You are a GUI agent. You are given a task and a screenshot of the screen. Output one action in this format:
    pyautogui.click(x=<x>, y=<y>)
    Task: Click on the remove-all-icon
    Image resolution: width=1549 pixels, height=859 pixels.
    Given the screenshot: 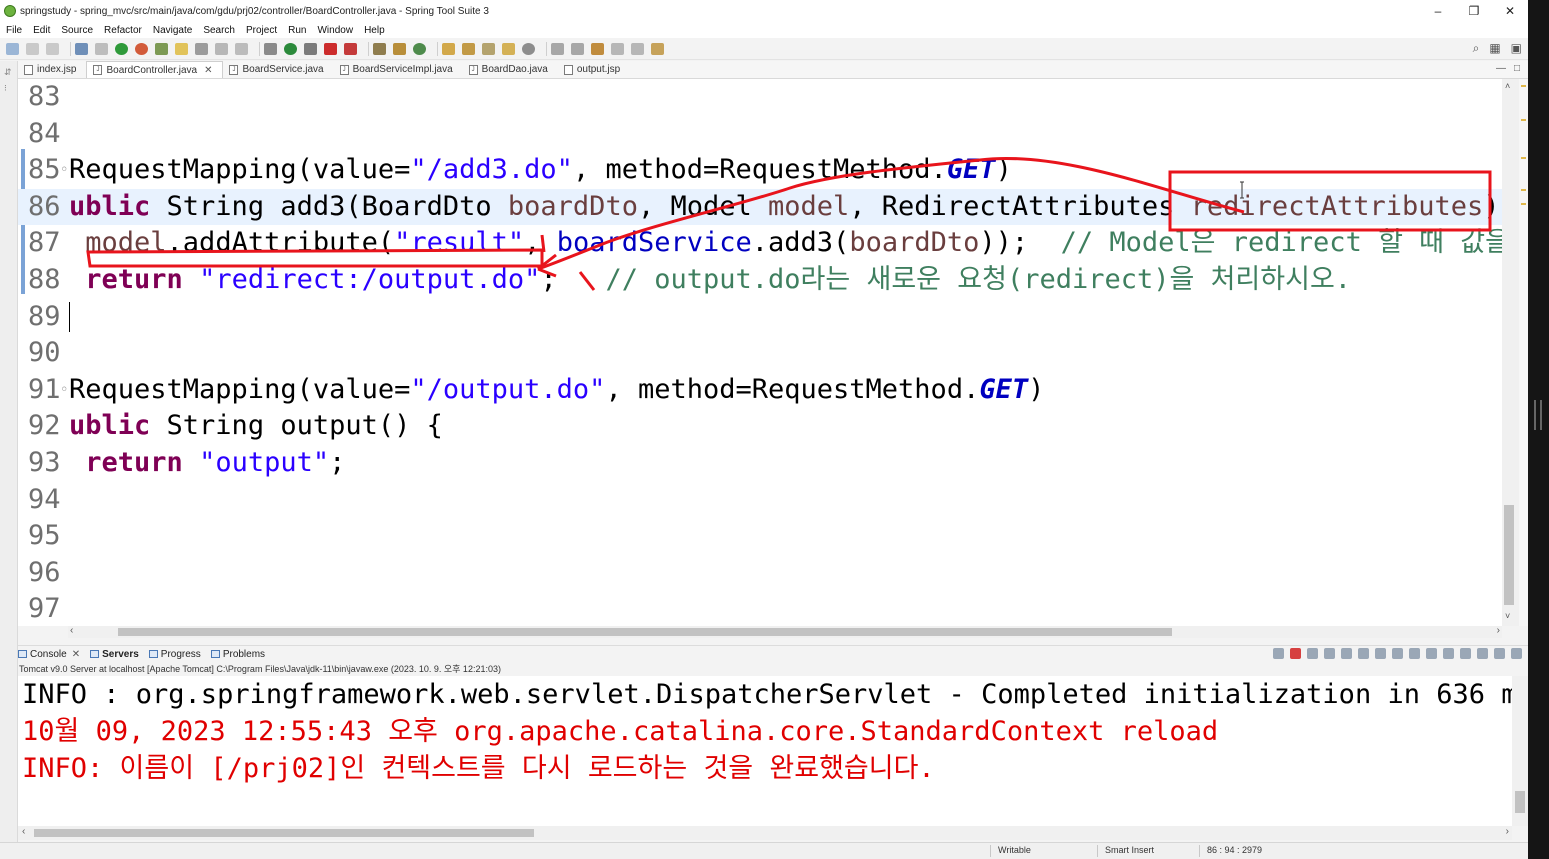 What is the action you would take?
    pyautogui.click(x=1329, y=653)
    